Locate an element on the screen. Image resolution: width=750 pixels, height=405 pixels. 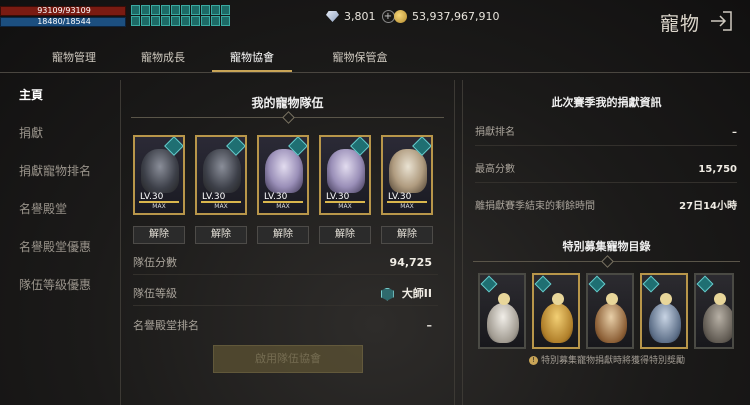
remove-buttons: 解除 解除 解除 解除 解除 is located at coordinates (283, 235).